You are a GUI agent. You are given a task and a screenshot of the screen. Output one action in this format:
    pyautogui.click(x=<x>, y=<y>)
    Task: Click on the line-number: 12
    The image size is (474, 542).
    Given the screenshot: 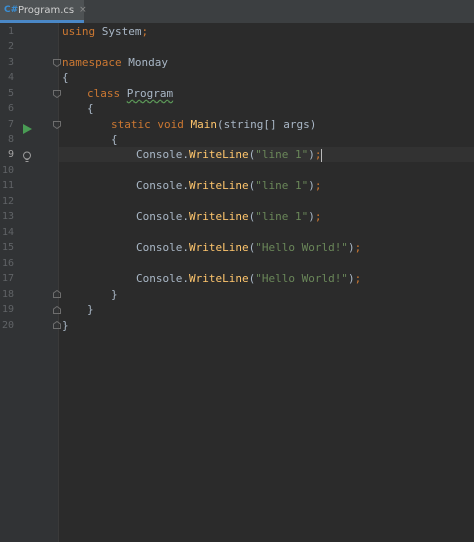 What is the action you would take?
    pyautogui.click(x=7, y=201)
    